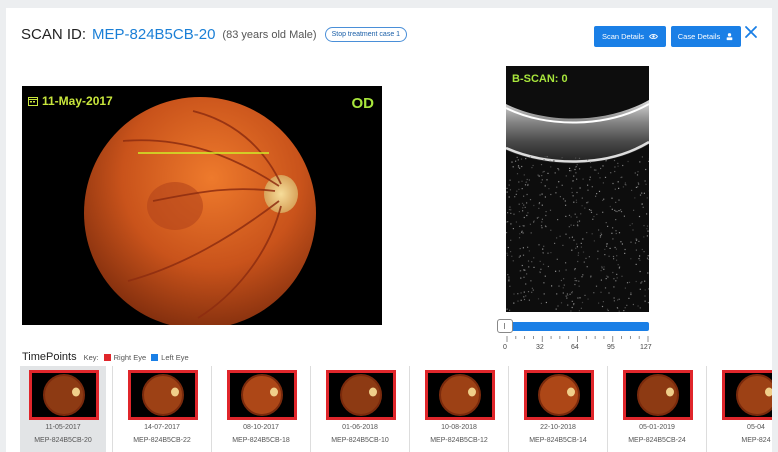 This screenshot has height=452, width=778. What do you see at coordinates (54, 34) in the screenshot?
I see `scan-id-label: SCAN ID:` at bounding box center [54, 34].